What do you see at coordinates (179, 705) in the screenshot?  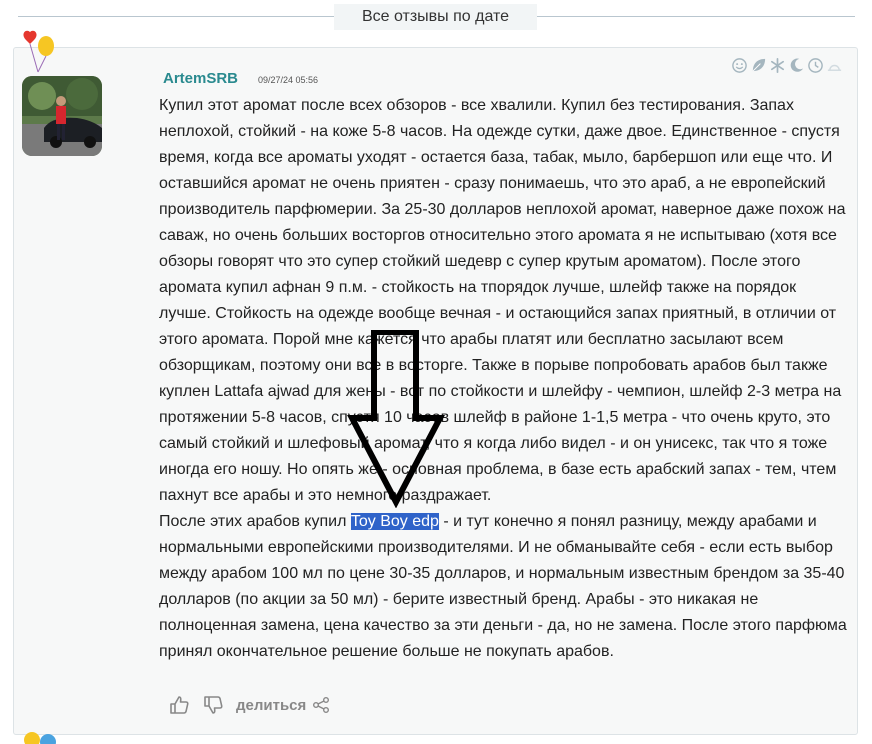 I see `thumbs-up-icon` at bounding box center [179, 705].